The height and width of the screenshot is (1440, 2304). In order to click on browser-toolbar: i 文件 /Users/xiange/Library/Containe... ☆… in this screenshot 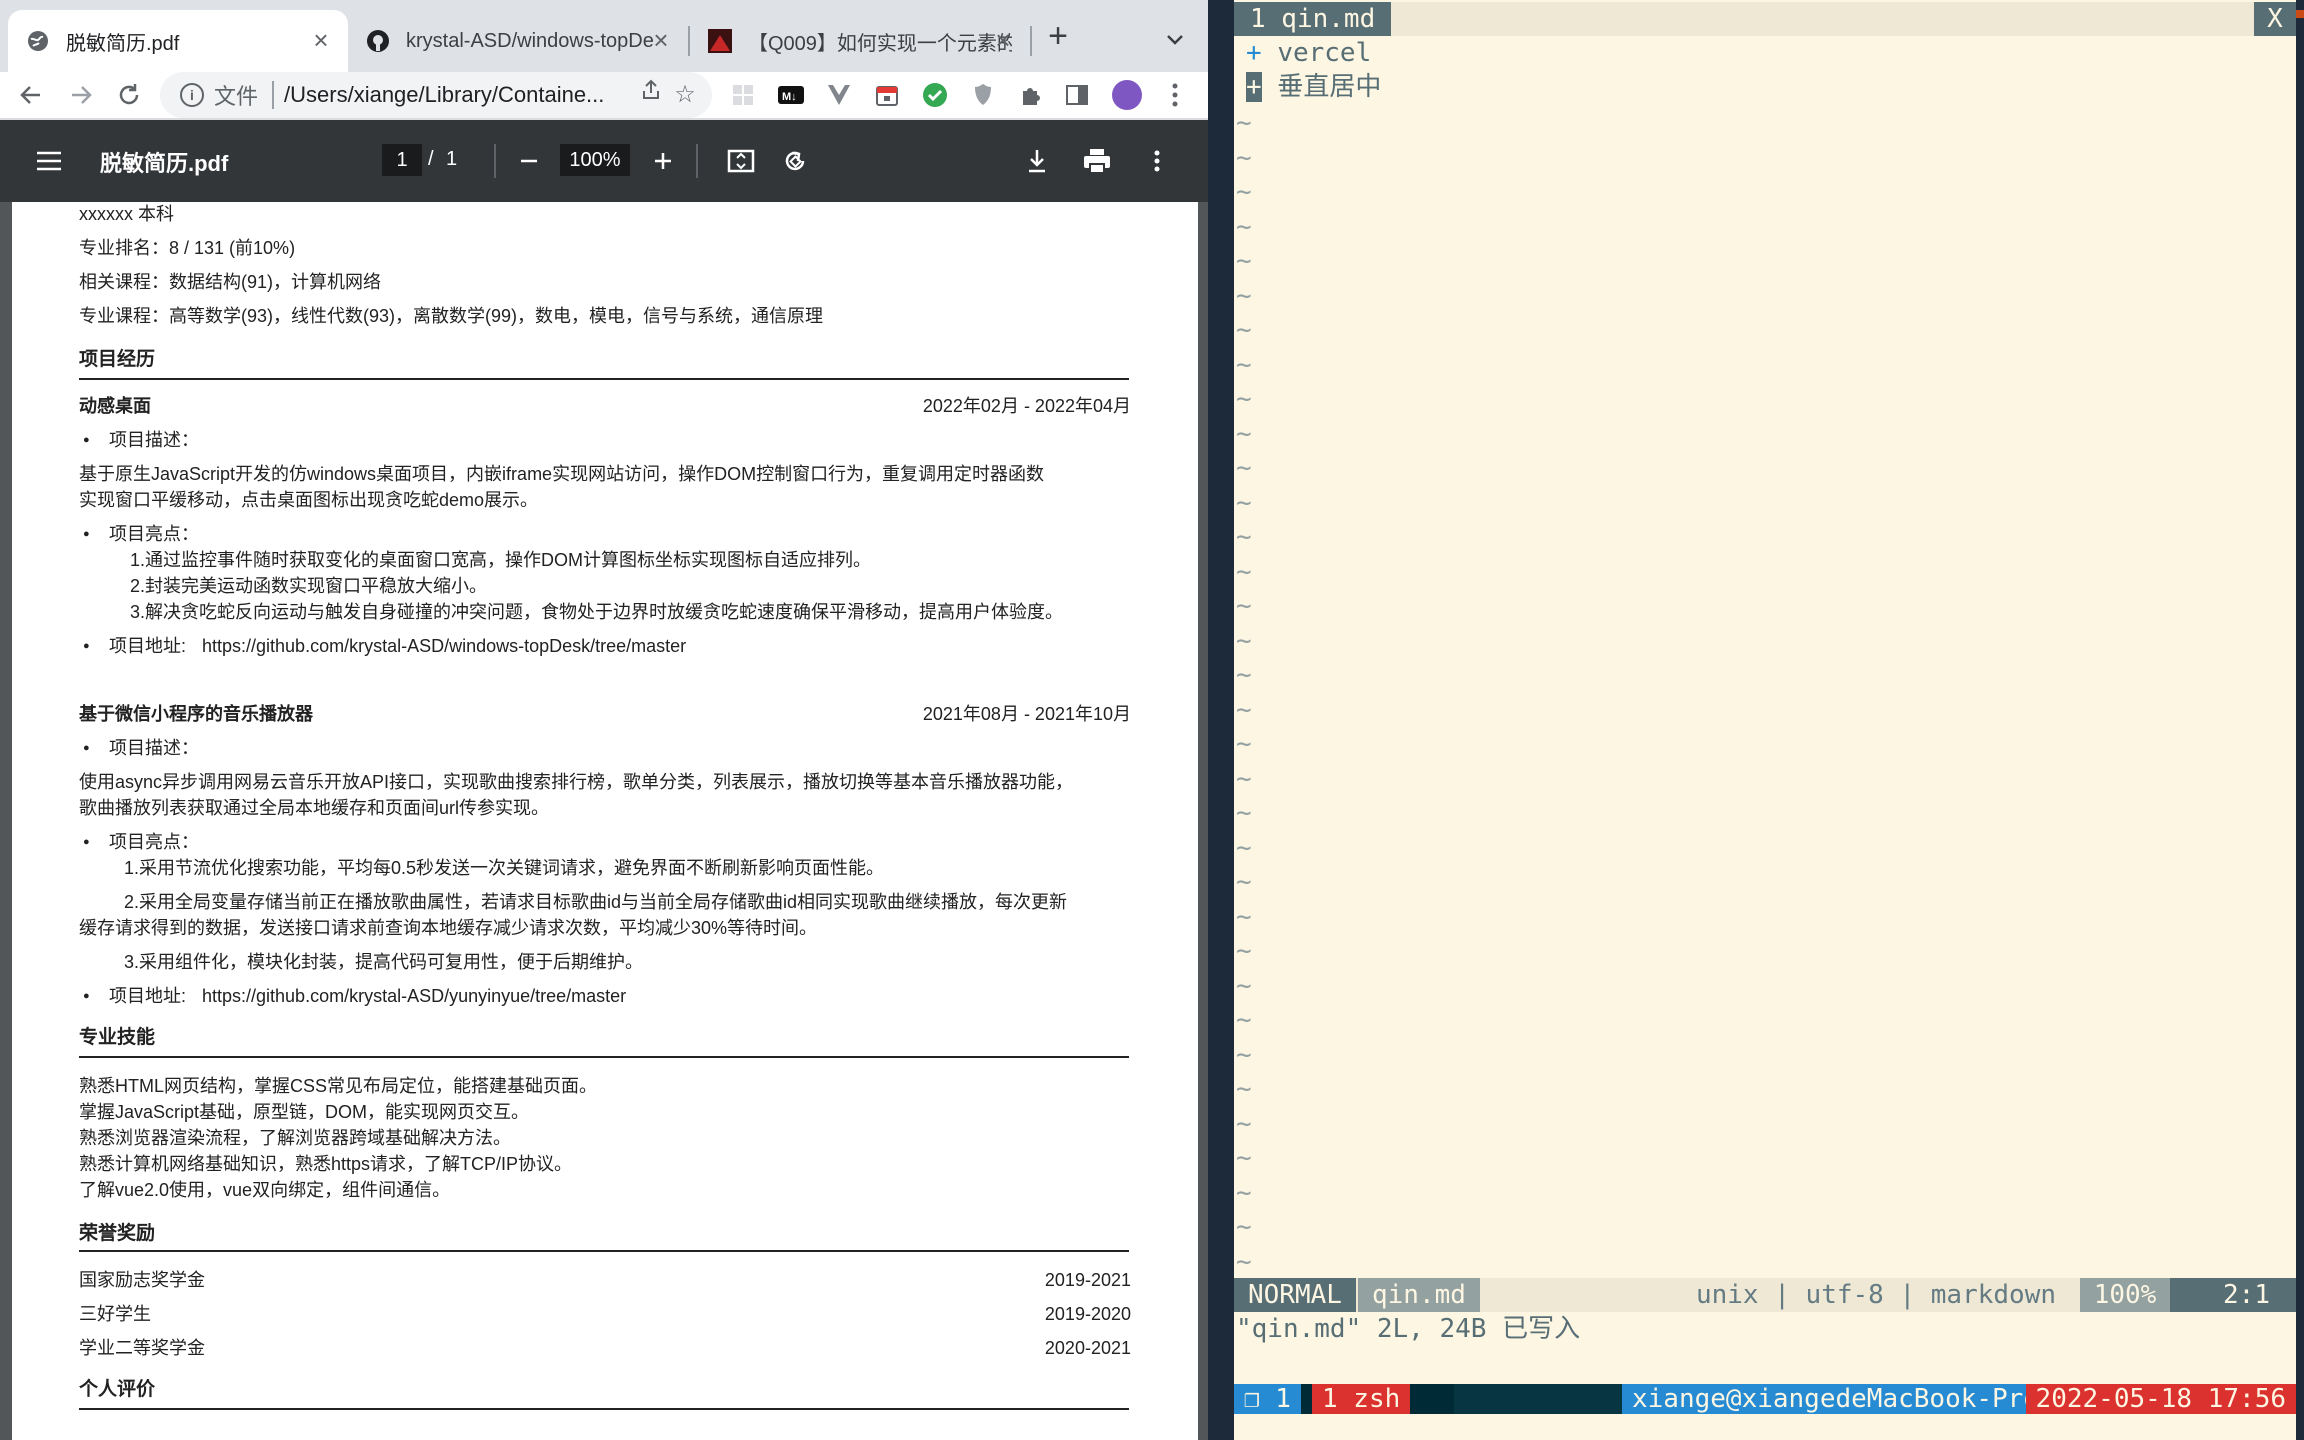, I will do `click(604, 95)`.